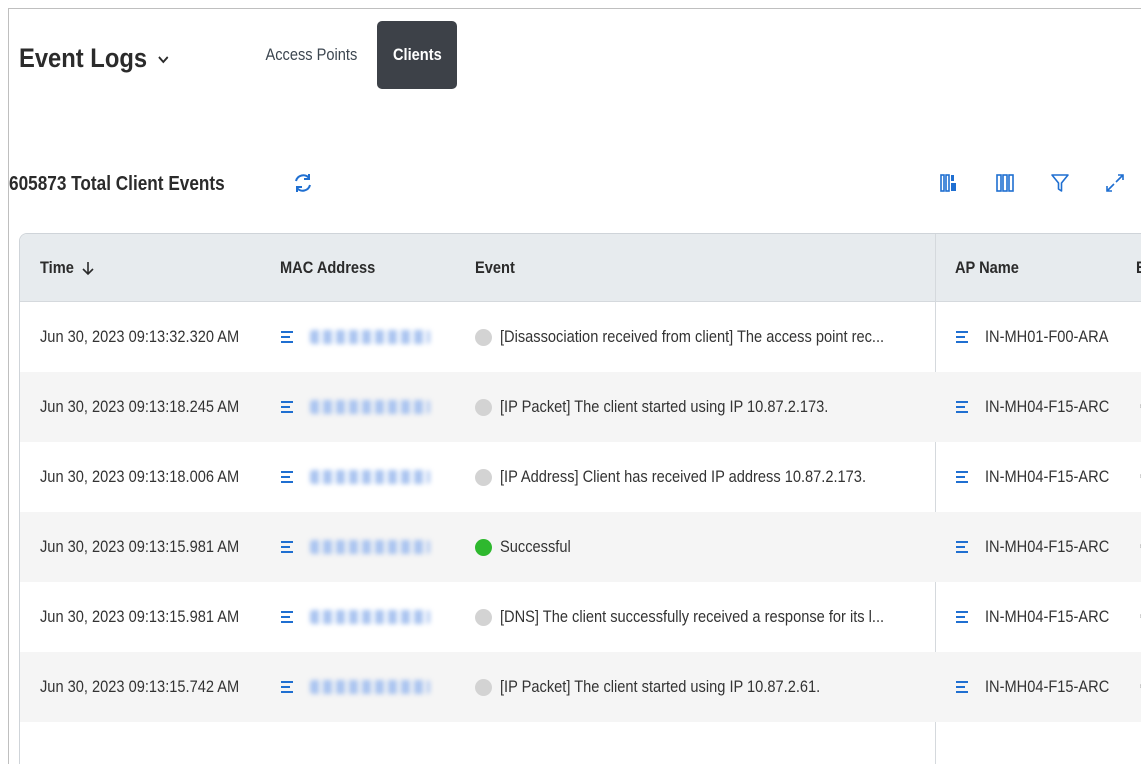 The height and width of the screenshot is (764, 1141). I want to click on cell-time: Jun 30, 2023 09:13:18.006 AM, so click(160, 477).